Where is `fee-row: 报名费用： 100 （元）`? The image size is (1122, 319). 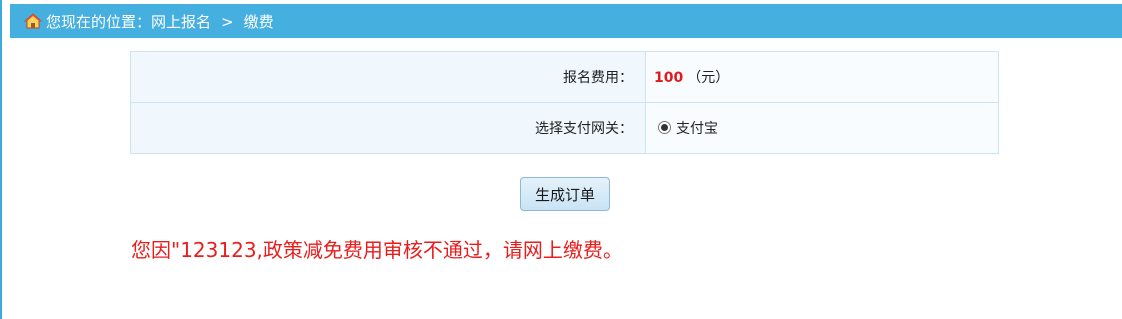
fee-row: 报名费用： 100 （元） is located at coordinates (564, 77).